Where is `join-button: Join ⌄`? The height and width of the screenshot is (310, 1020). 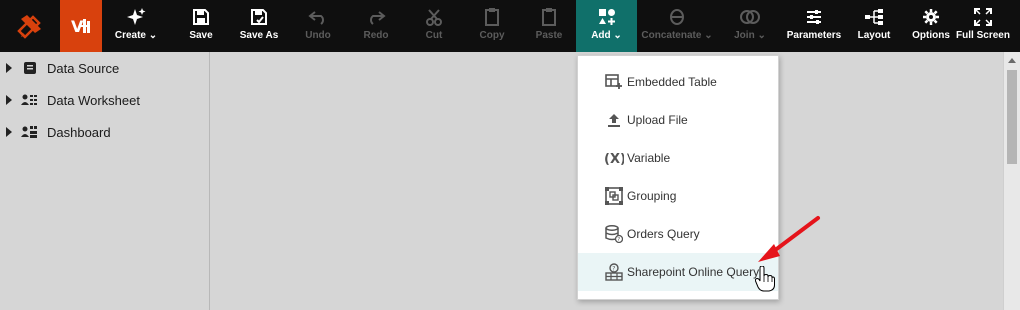
join-button: Join ⌄ is located at coordinates (750, 26).